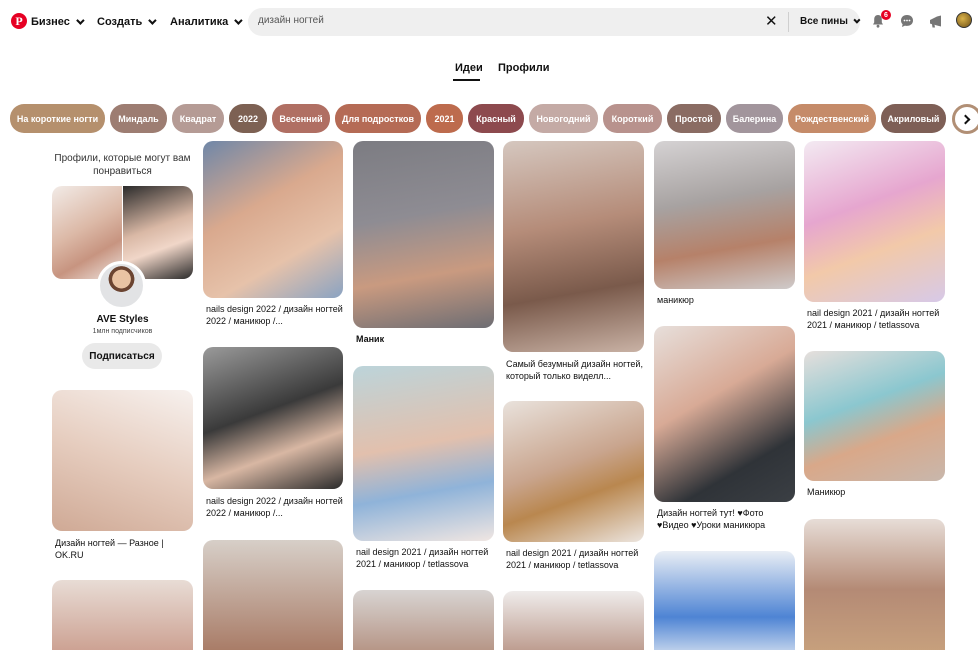  I want to click on messages-icon, so click(907, 21).